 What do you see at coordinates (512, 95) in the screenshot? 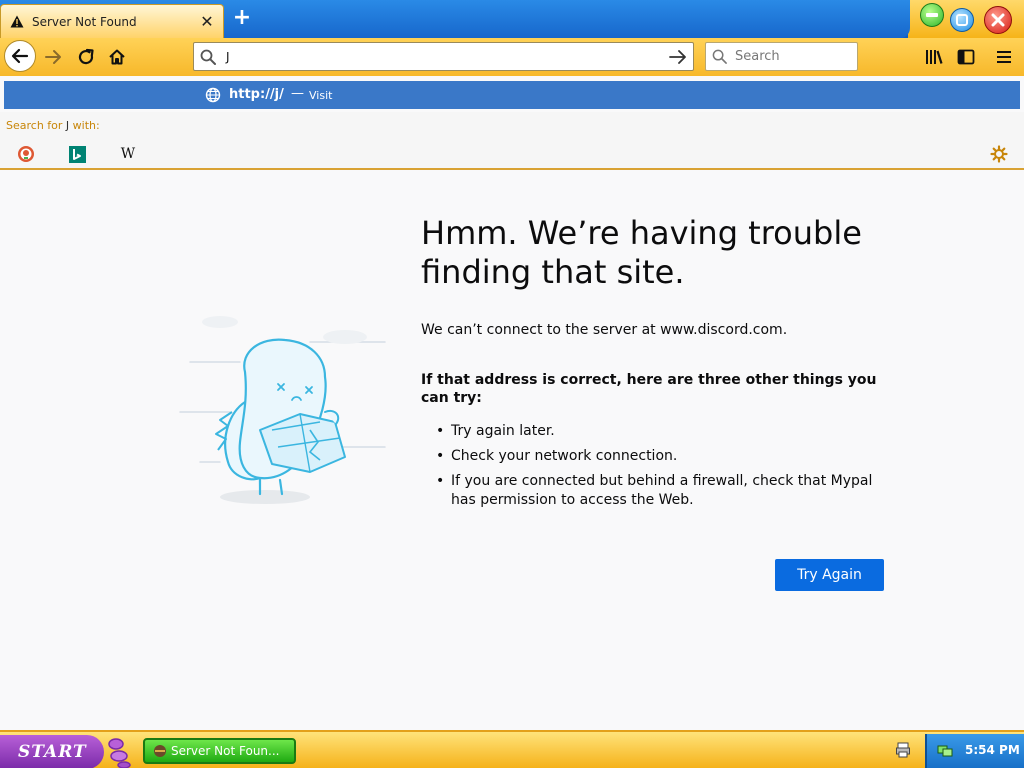
I see `url-suggestion-row: http://j/ — Visit` at bounding box center [512, 95].